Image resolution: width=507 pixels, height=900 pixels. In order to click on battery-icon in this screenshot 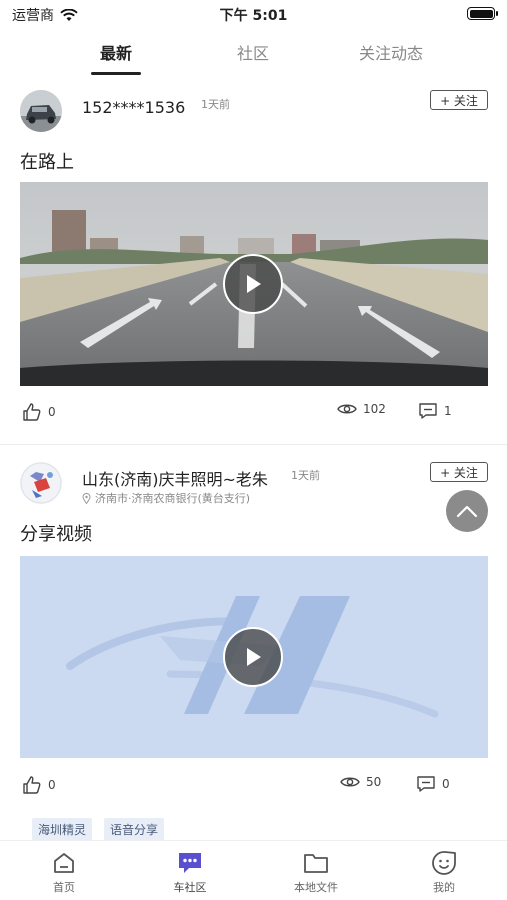, I will do `click(482, 13)`.